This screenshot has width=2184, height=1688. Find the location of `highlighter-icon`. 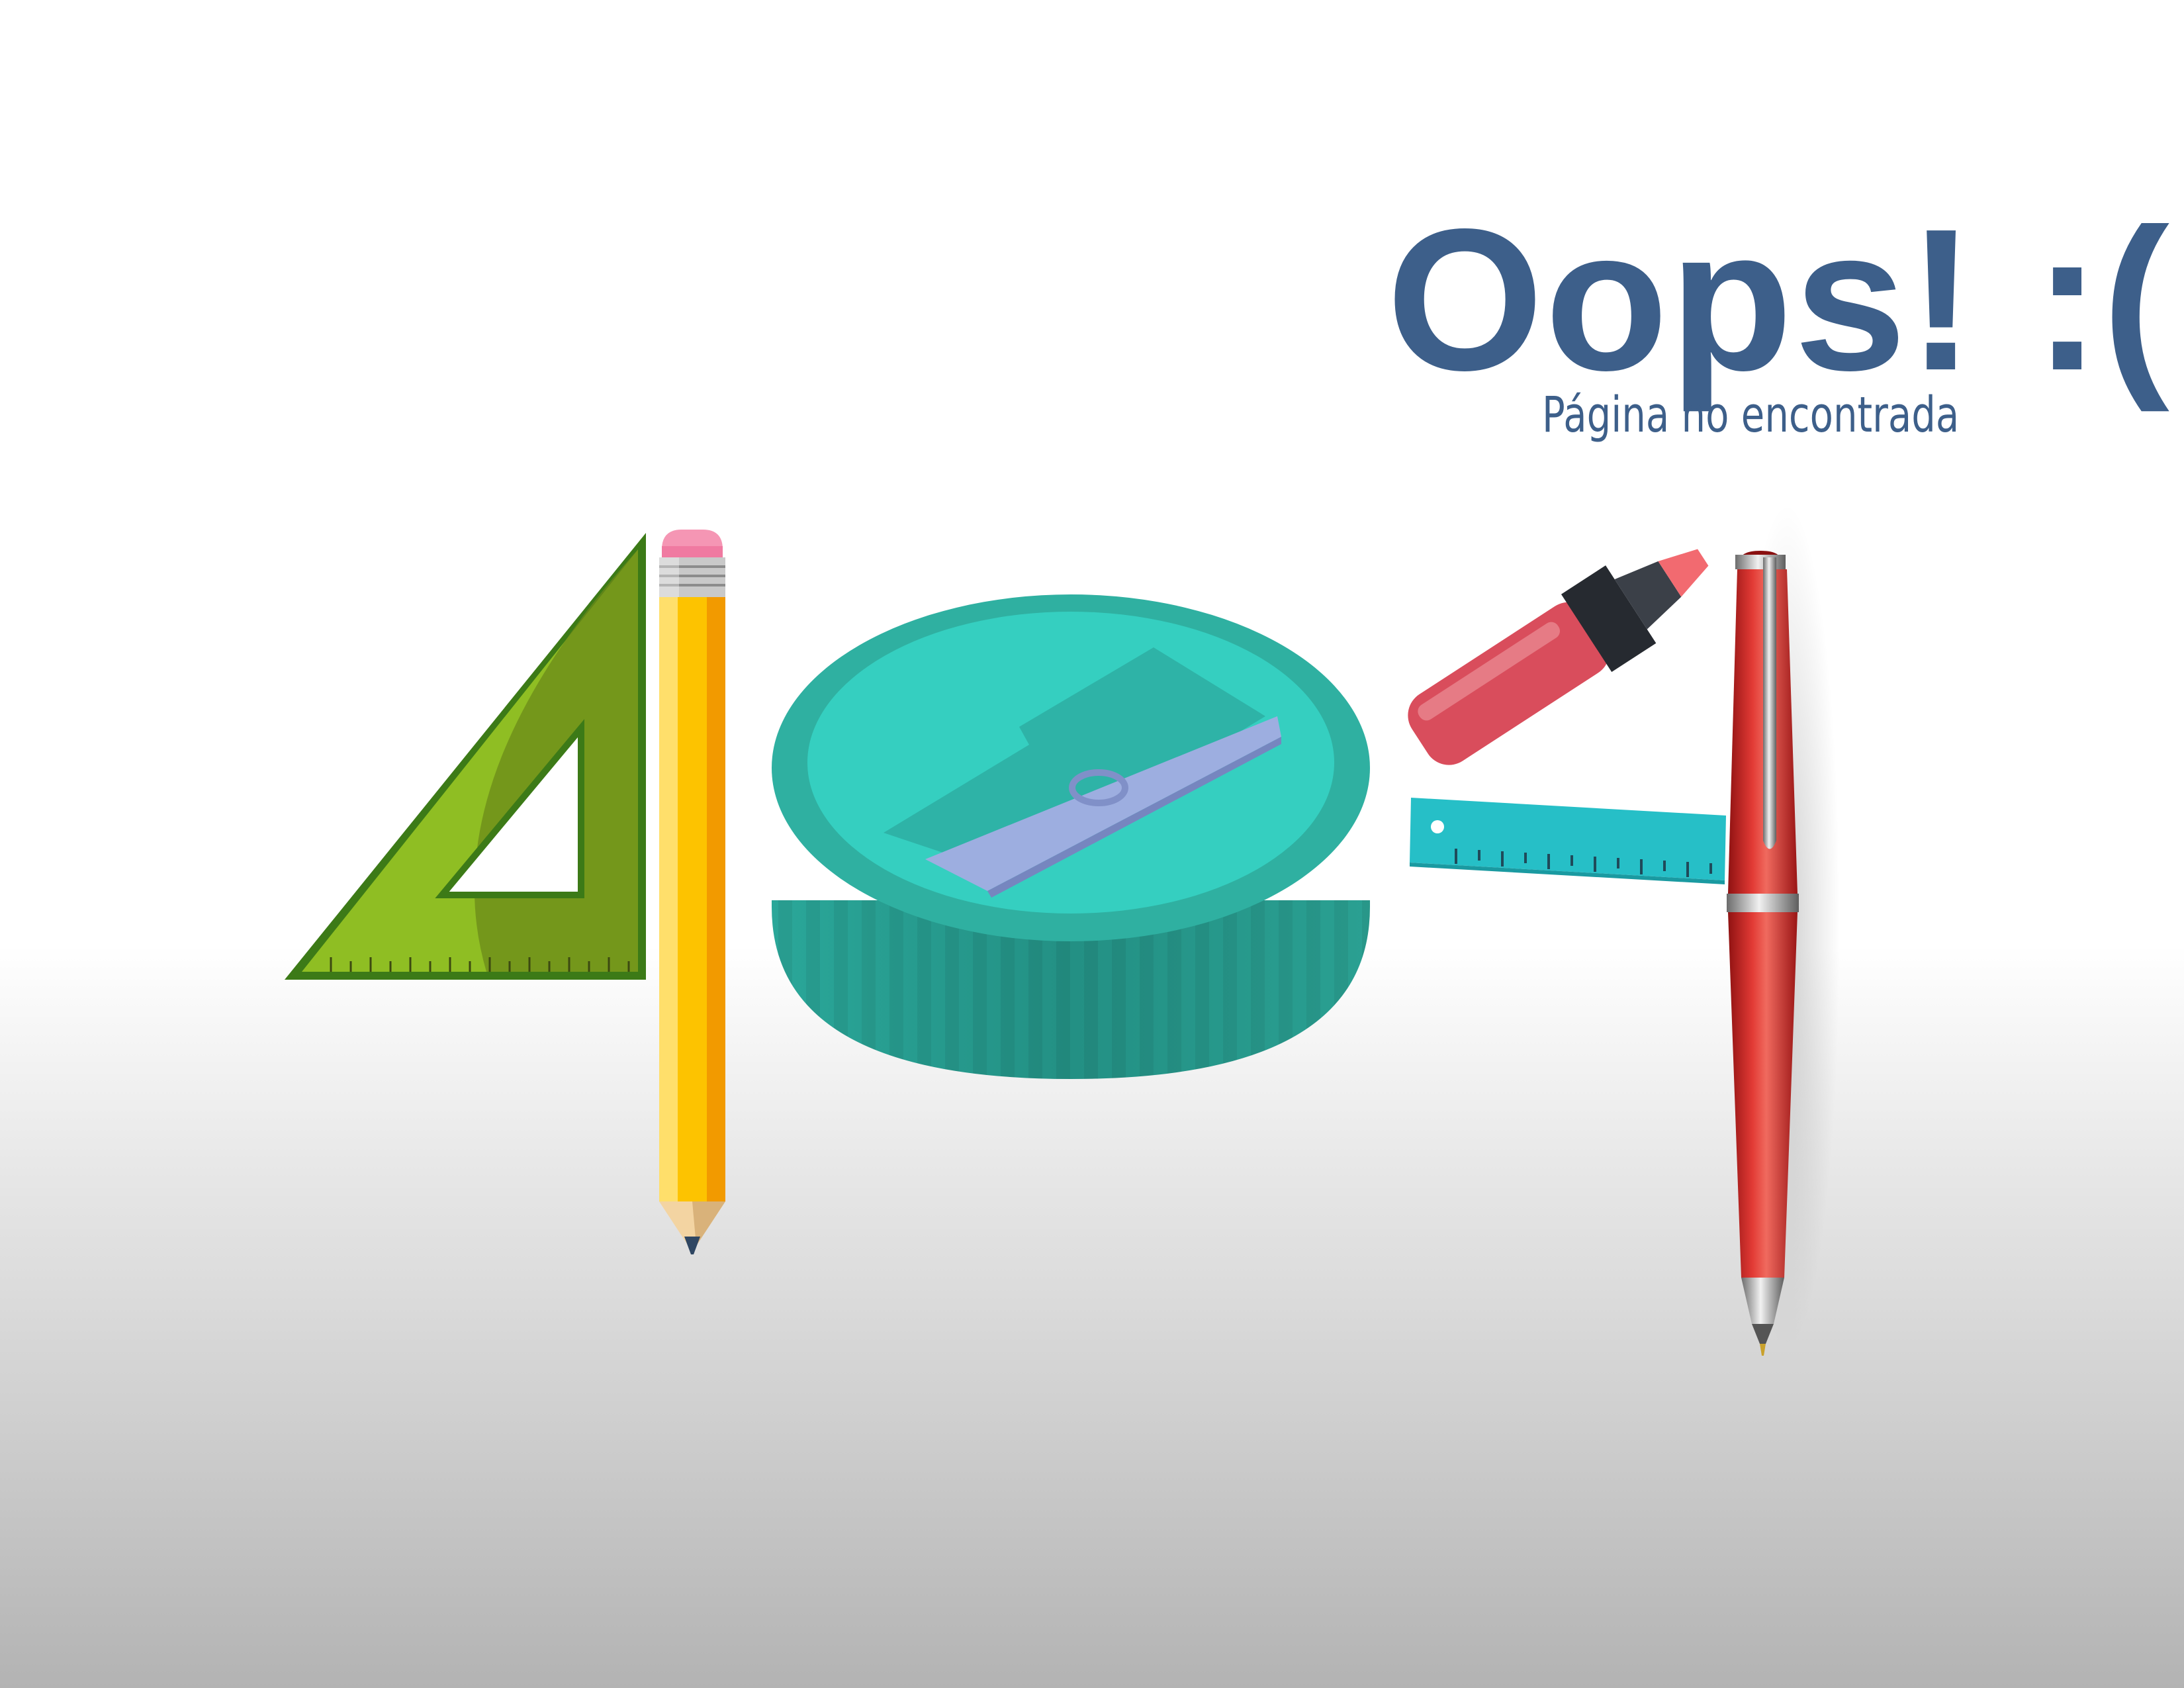

highlighter-icon is located at coordinates (1558, 657).